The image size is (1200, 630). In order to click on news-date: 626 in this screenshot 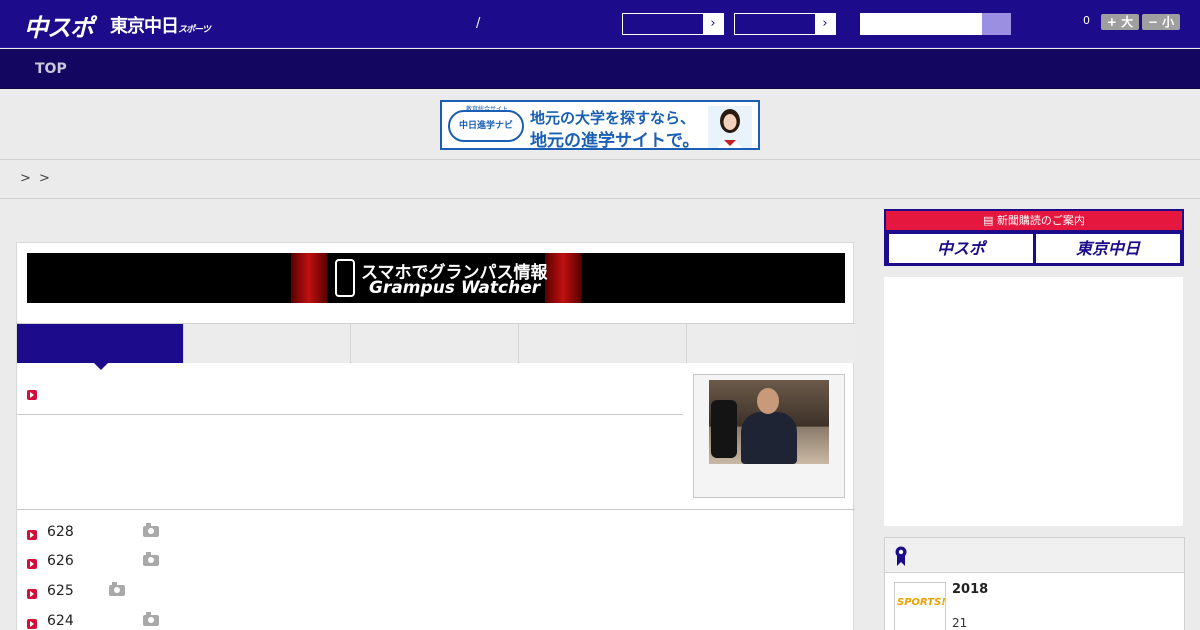, I will do `click(60, 561)`.